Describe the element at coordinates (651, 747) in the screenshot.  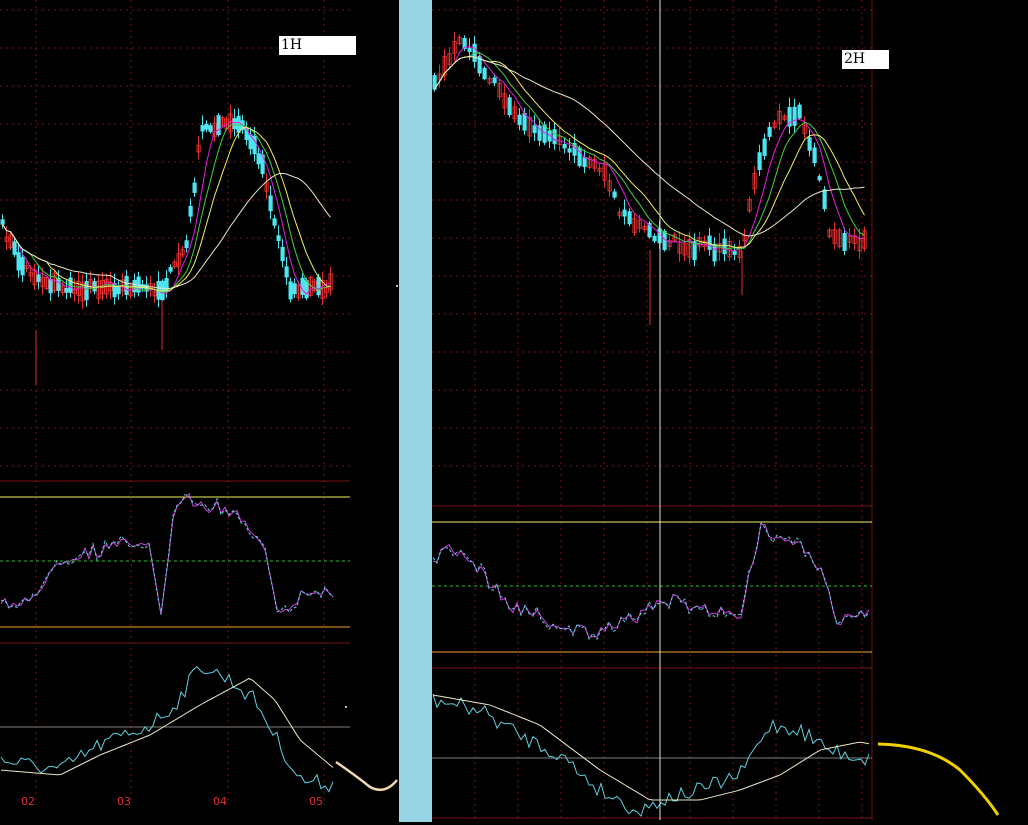
I see `indicator-signal-line` at that location.